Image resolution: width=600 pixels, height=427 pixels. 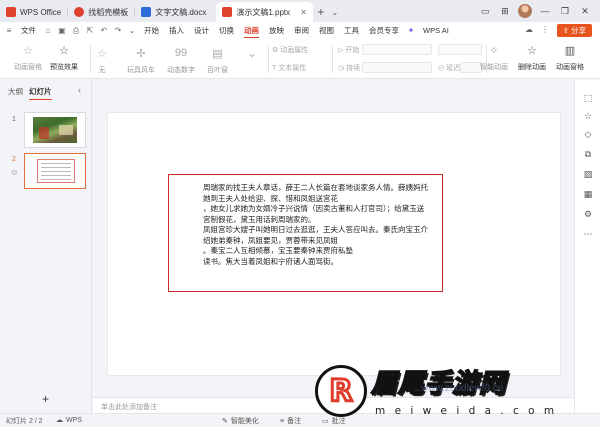 I want to click on text-line: 绍她弟秦钟，凤姐要见，贾蓉带来见凤姐, so click(x=270, y=240).